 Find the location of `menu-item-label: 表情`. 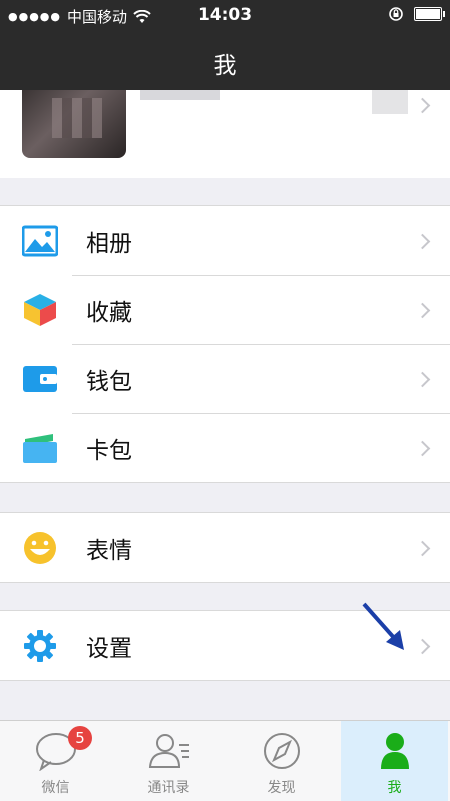

menu-item-label: 表情 is located at coordinates (109, 551).